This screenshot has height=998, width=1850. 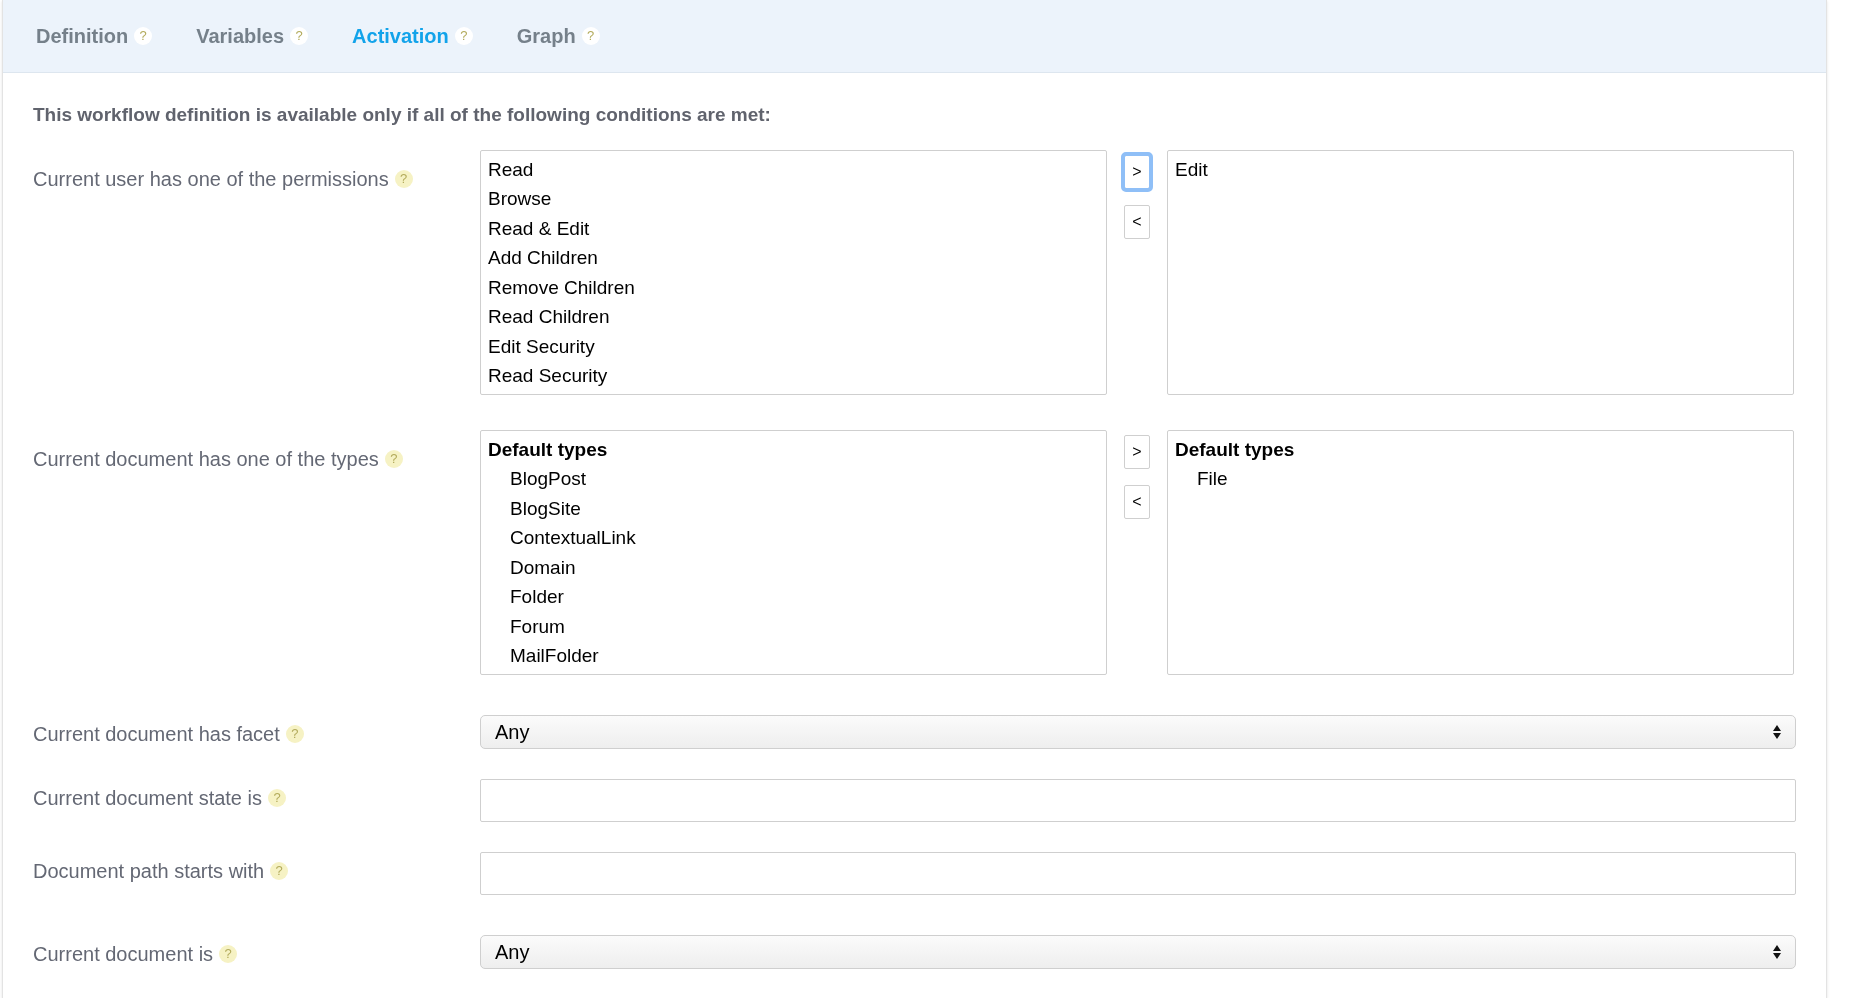 I want to click on tab: Graph, so click(x=546, y=36).